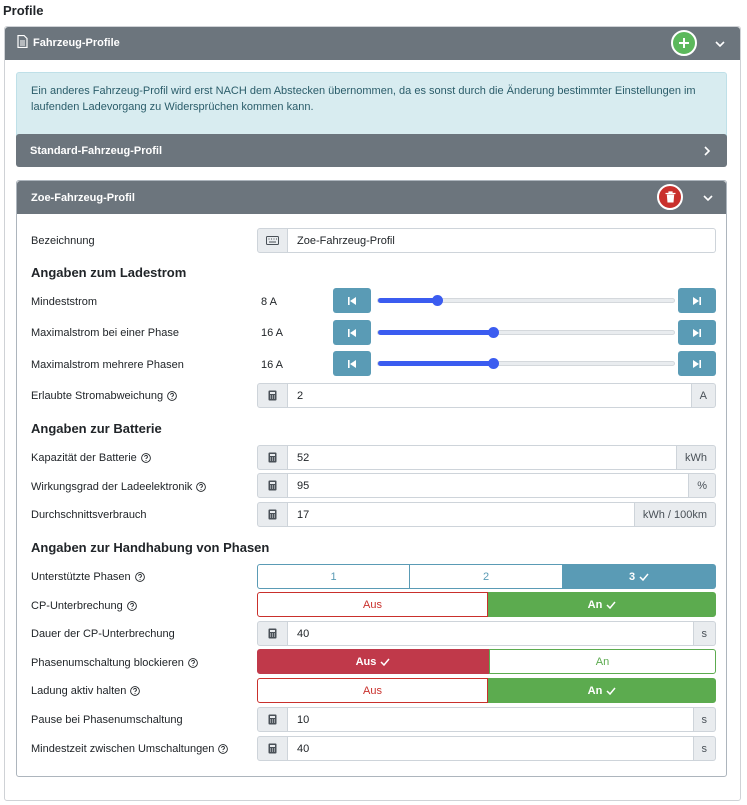 Image resolution: width=747 pixels, height=805 pixels. I want to click on stromabweichung-input-group: 2 A, so click(486, 395).